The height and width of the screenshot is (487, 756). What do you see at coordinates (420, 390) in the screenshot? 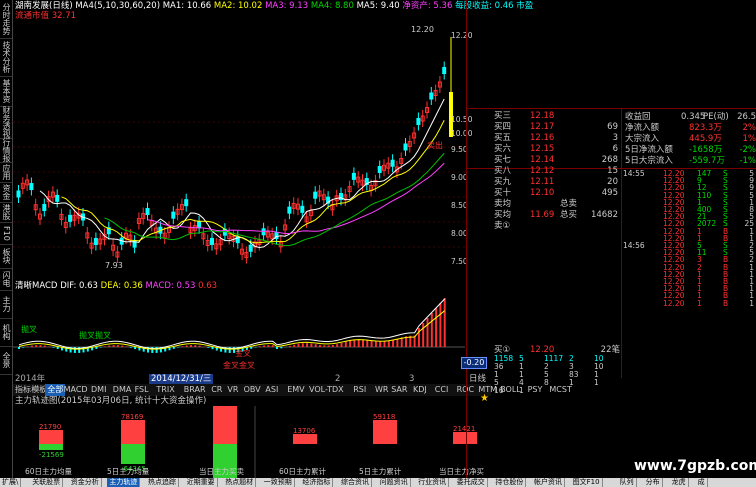
I see `indicator-tab: KDJ` at bounding box center [420, 390].